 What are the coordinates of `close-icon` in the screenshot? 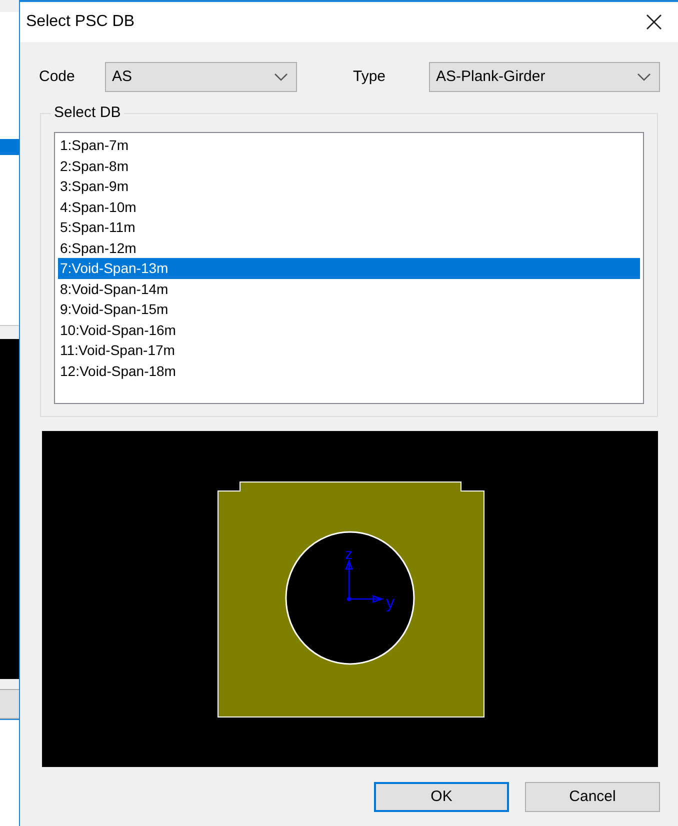 It's located at (654, 22).